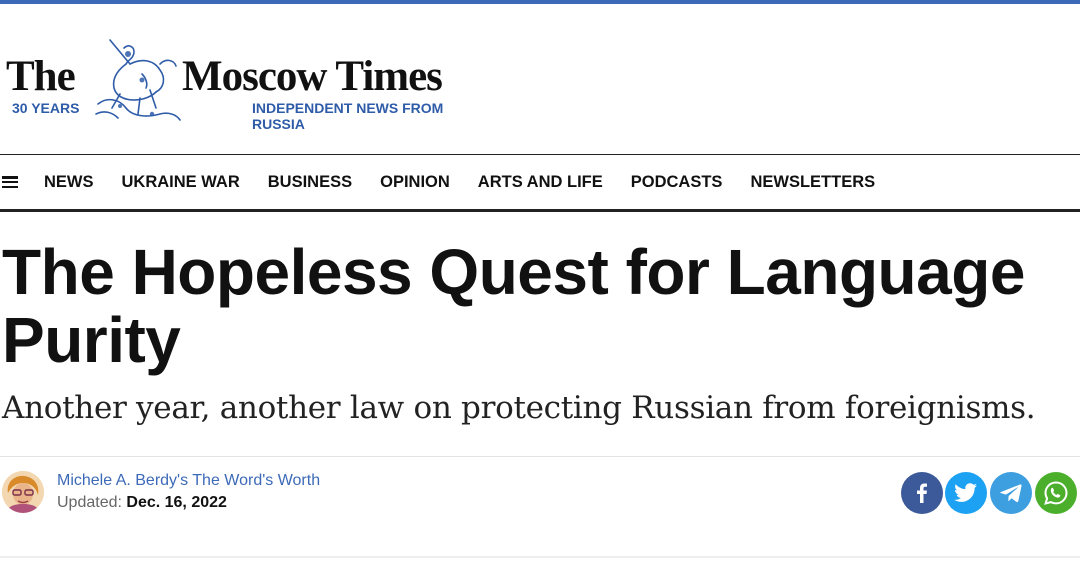 Image resolution: width=1080 pixels, height=563 pixels. I want to click on nav-item-ukraine-war: UKRAINE WAR, so click(181, 182).